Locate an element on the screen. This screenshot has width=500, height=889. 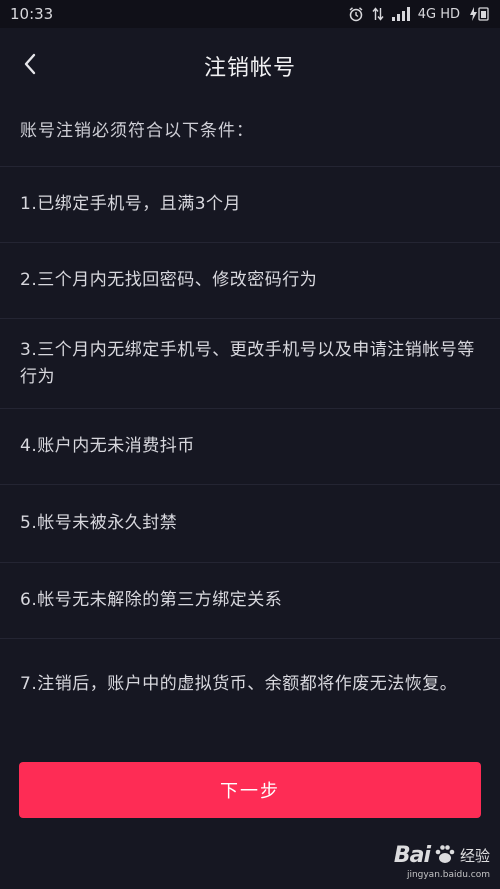
network-label: 4G HD is located at coordinates (438, 14).